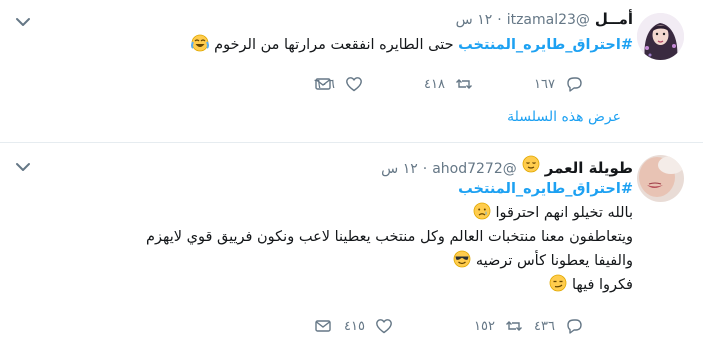  I want to click on like-count: ٤١٥, so click(354, 326).